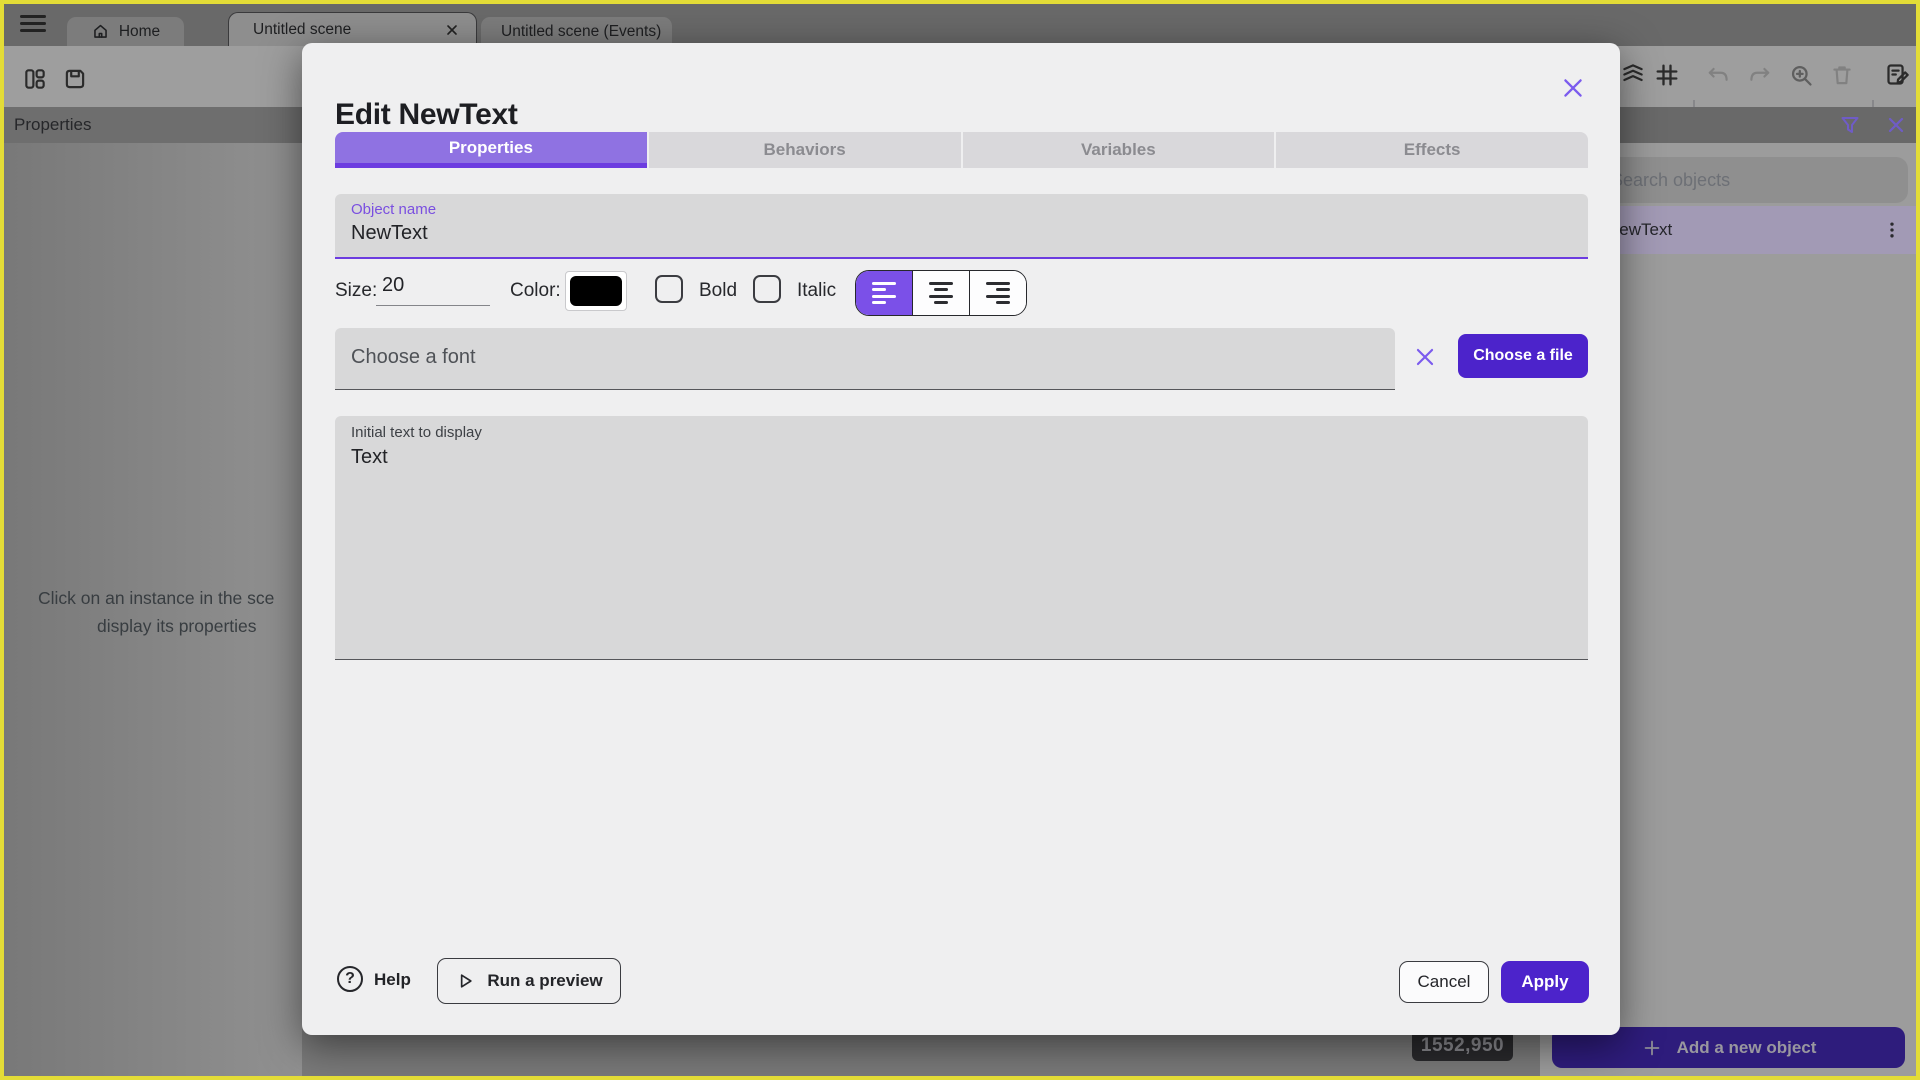 This screenshot has width=1920, height=1080. Describe the element at coordinates (1892, 230) in the screenshot. I see `more-options-icon` at that location.